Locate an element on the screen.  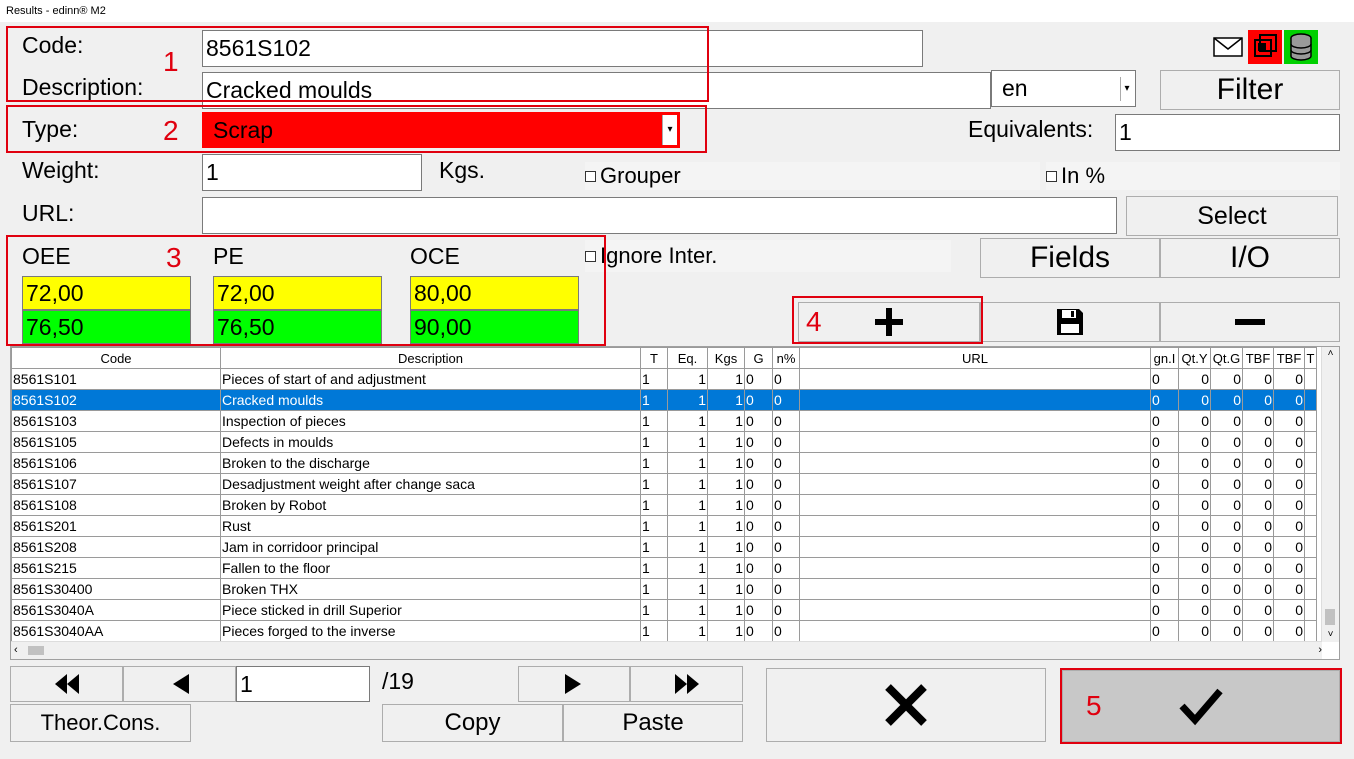
scroll-down-icon: ˅ is located at coordinates (1330, 635).